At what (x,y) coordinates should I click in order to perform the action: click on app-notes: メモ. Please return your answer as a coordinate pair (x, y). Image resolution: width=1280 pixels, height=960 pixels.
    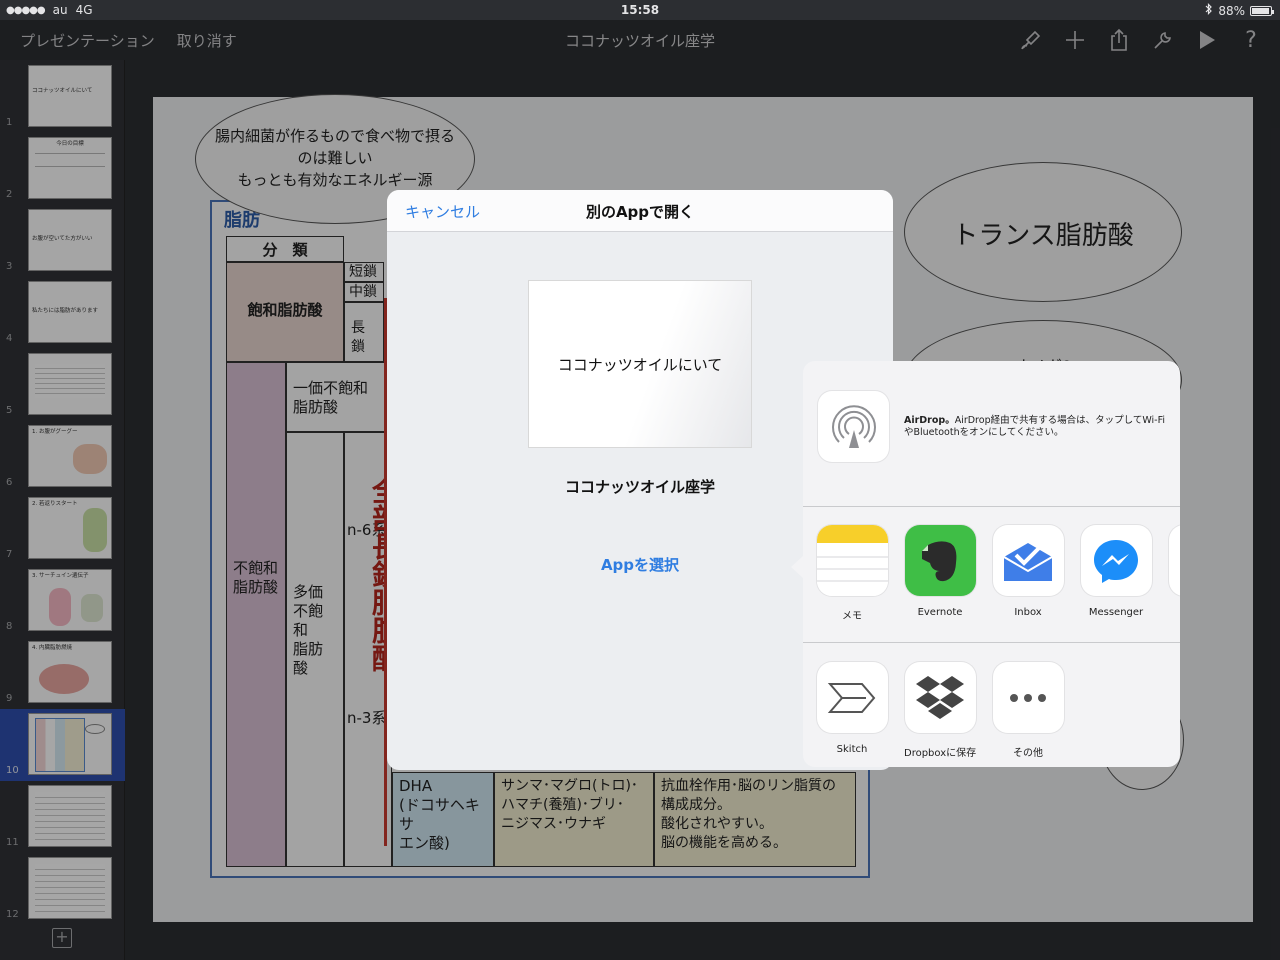
    Looking at the image, I should click on (852, 573).